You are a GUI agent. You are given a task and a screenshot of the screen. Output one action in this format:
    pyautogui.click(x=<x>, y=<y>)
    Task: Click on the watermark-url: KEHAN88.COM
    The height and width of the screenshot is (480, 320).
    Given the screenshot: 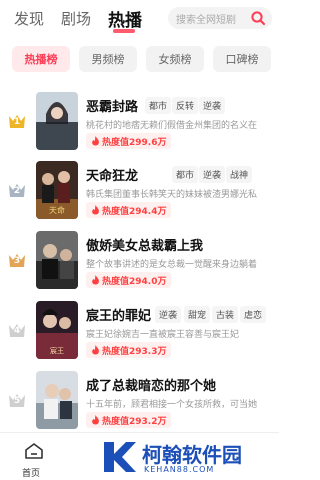 What is the action you would take?
    pyautogui.click(x=179, y=469)
    